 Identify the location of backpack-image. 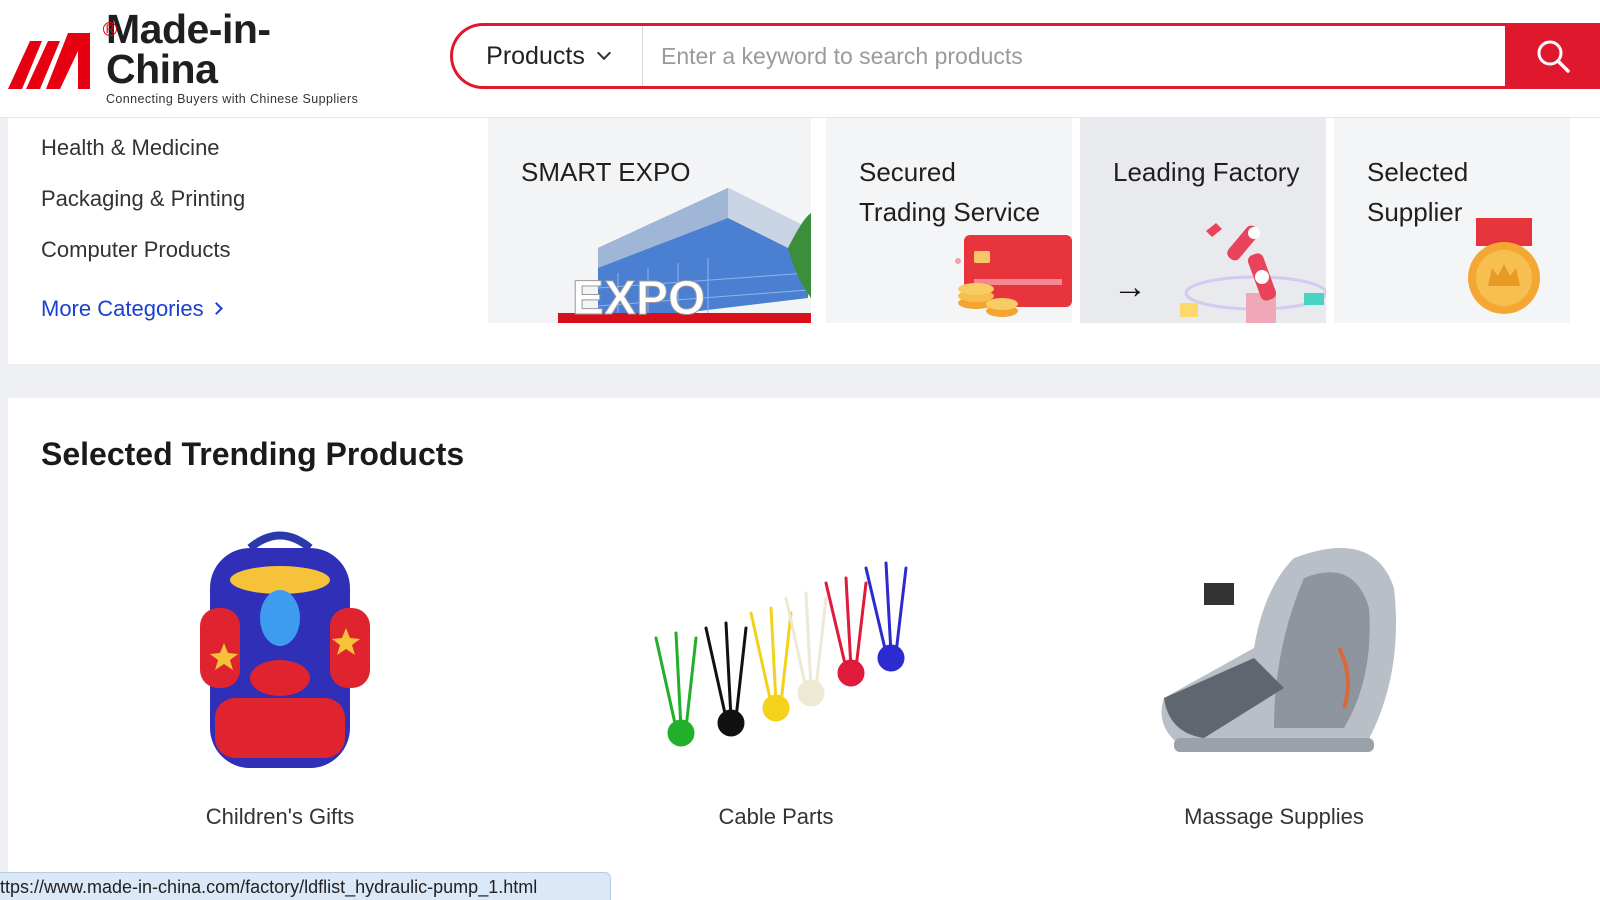
(285, 649).